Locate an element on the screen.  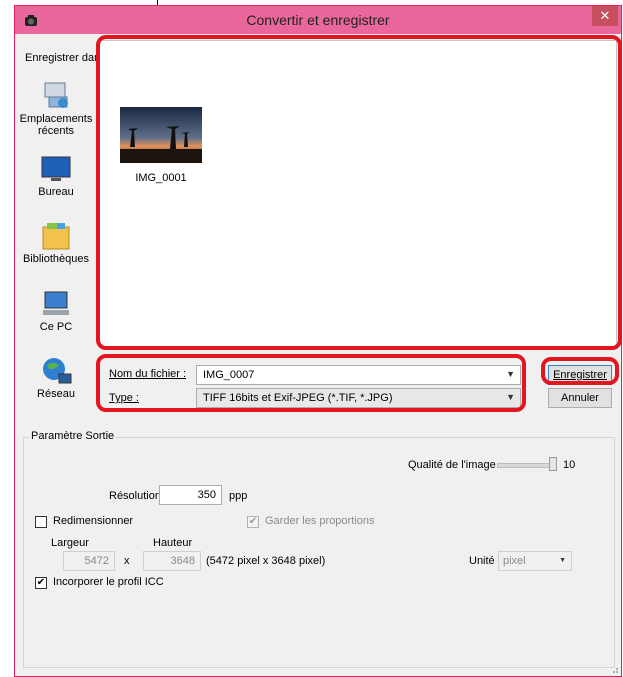
place-libraries: Bibliothèques is located at coordinates (56, 243).